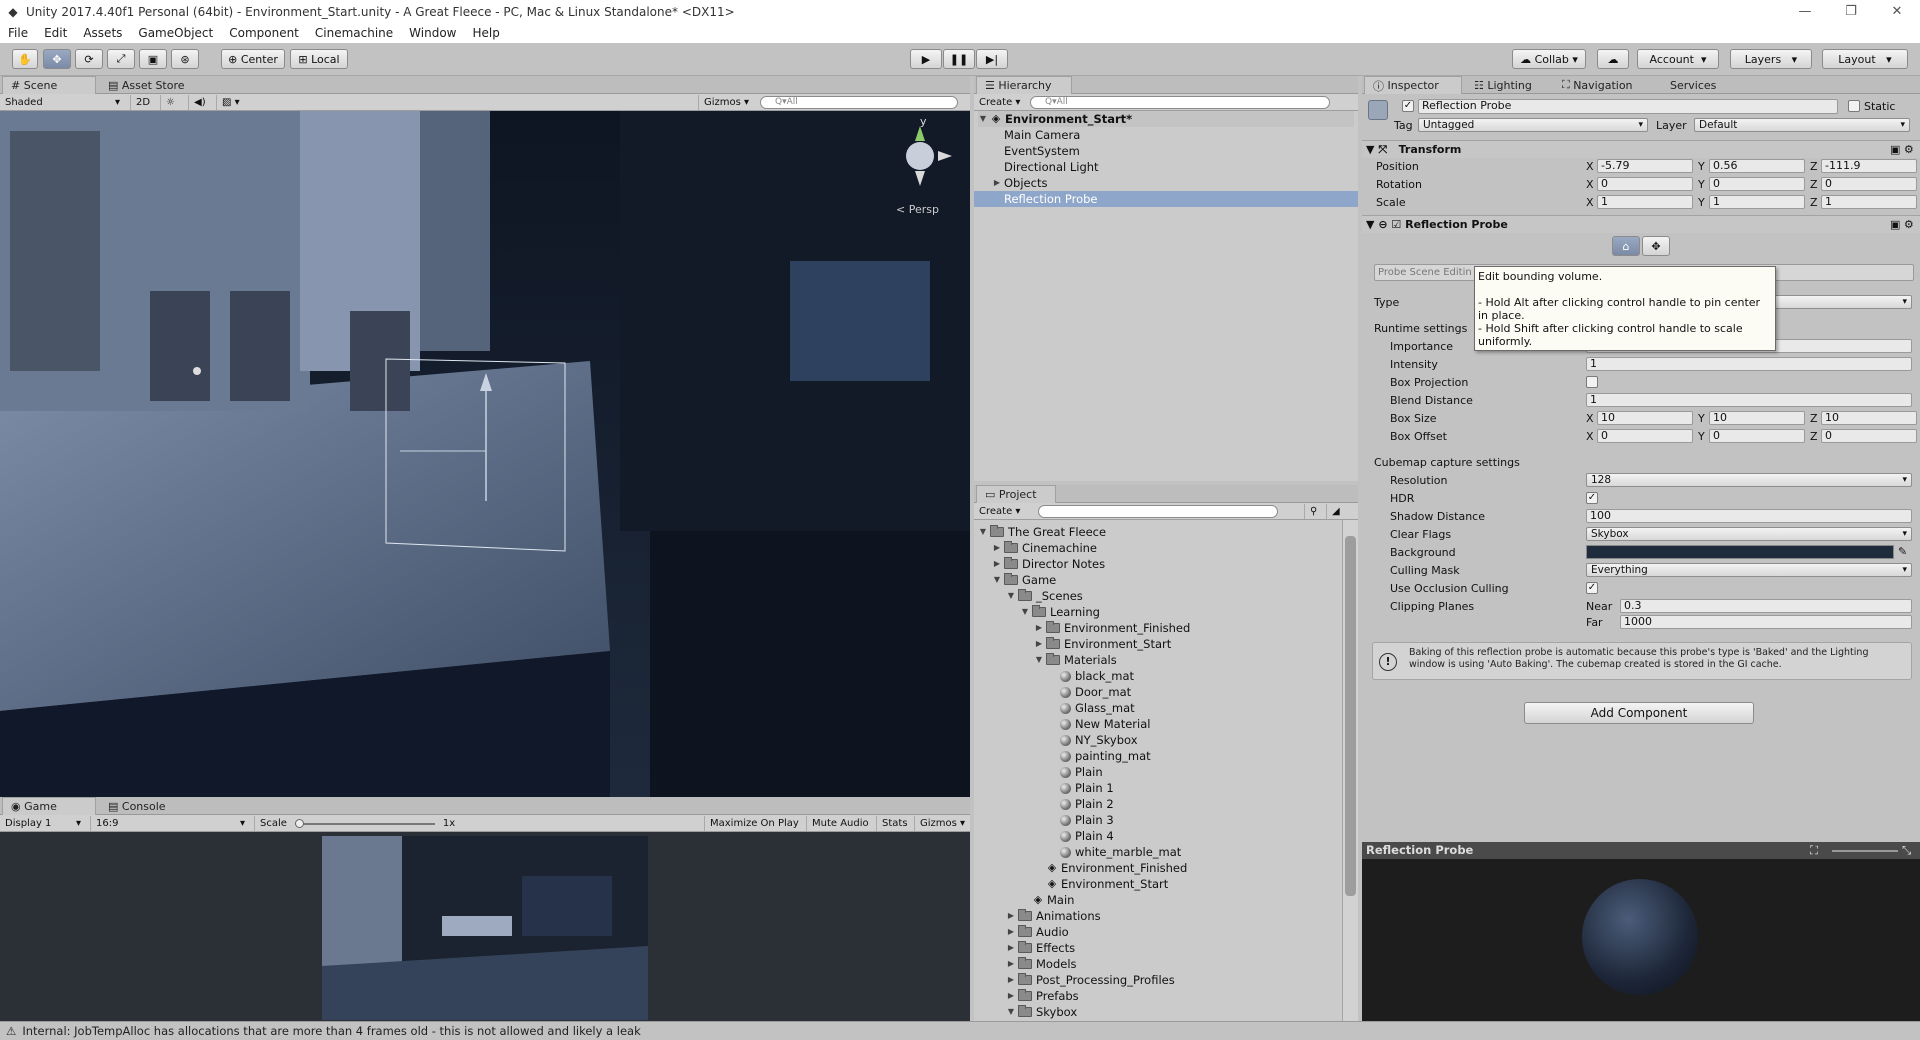 The image size is (1920, 1040). Describe the element at coordinates (1053, 916) in the screenshot. I see `project-row: ▶ Animations` at that location.